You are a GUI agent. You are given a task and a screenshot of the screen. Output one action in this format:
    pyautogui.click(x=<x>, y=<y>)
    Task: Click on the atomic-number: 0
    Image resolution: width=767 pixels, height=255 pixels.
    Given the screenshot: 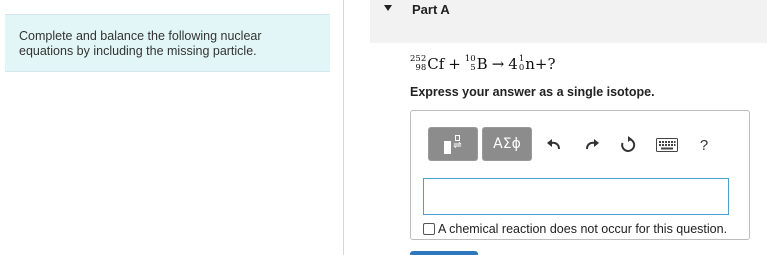 What is the action you would take?
    pyautogui.click(x=521, y=68)
    